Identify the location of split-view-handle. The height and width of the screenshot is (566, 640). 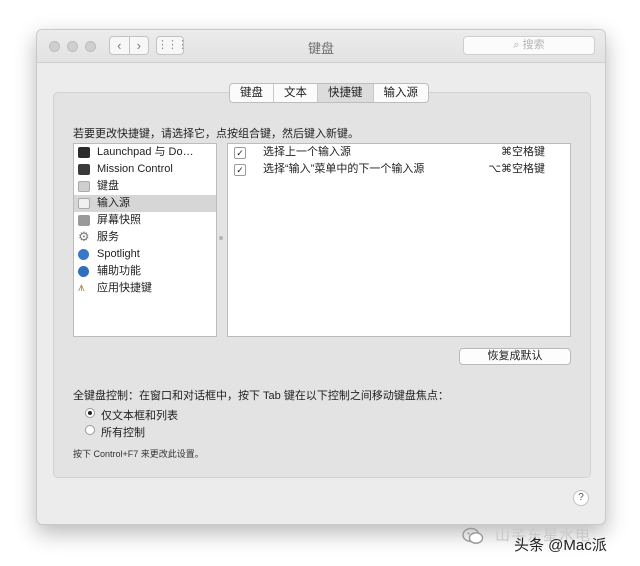
(221, 238).